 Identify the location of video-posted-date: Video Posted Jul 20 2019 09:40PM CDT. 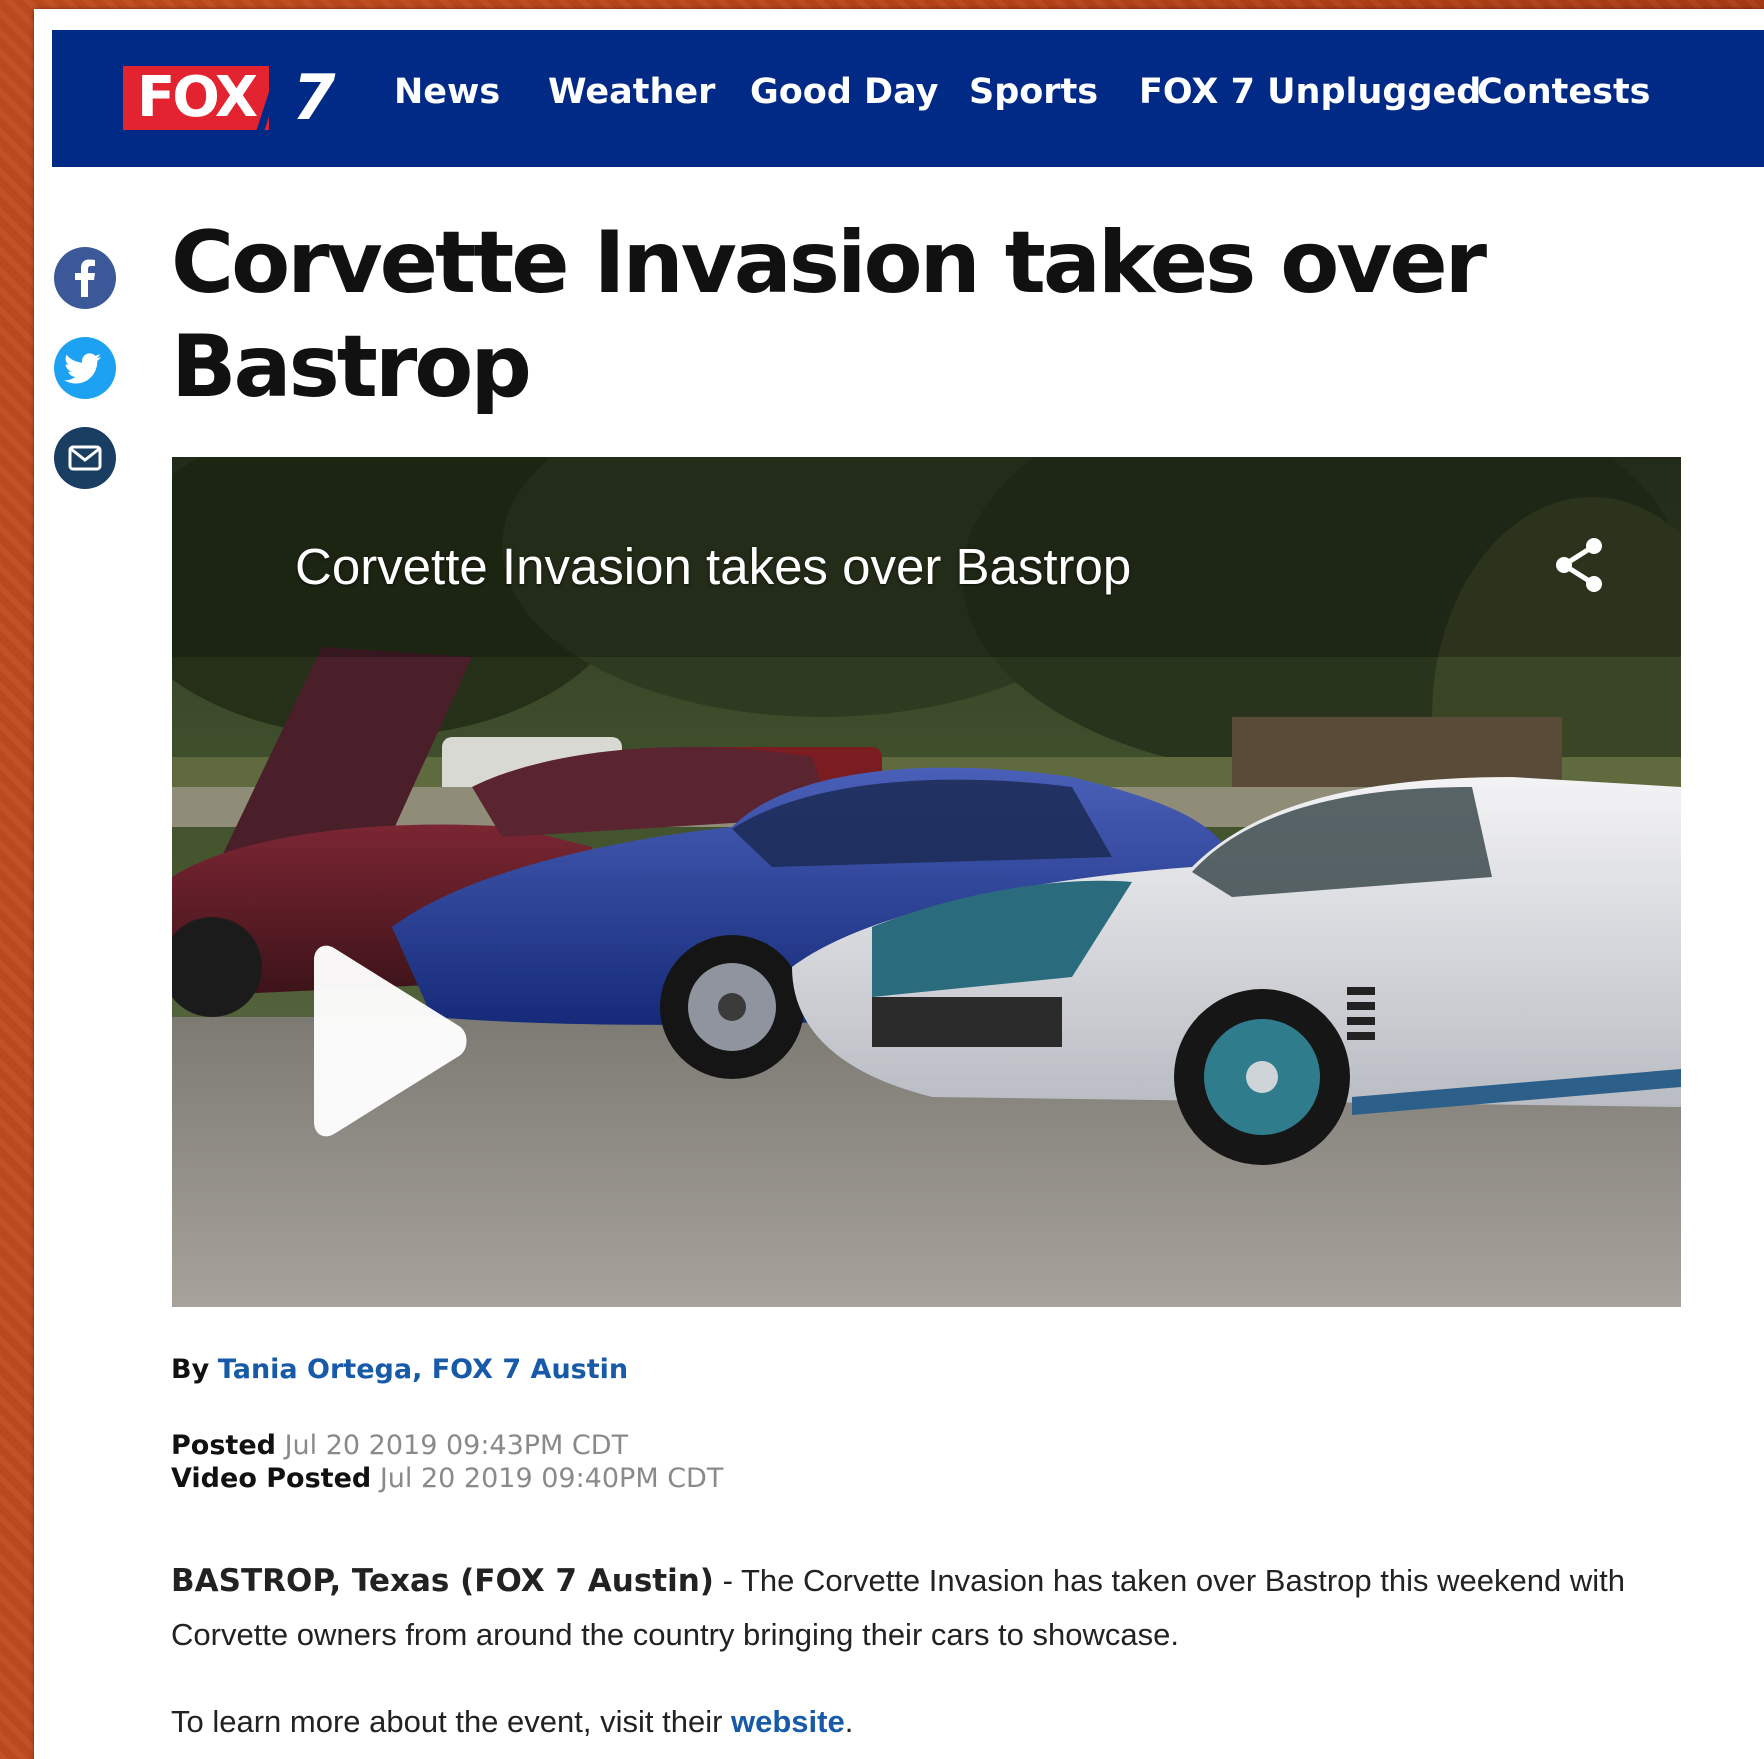
(447, 1478).